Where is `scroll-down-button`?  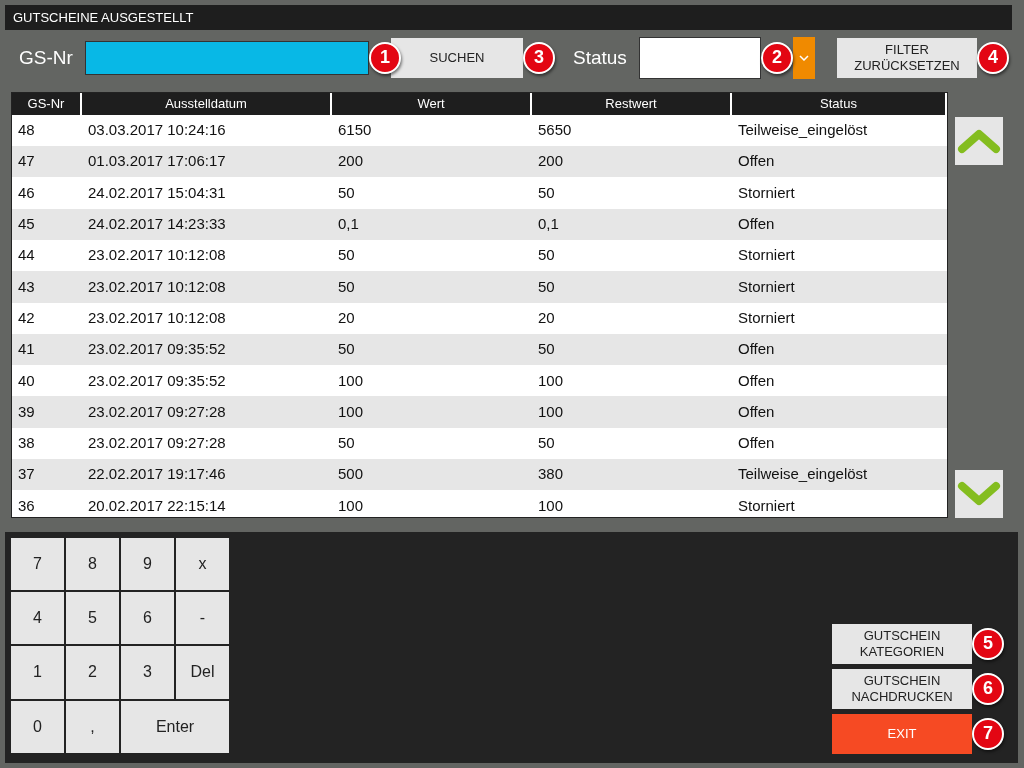 scroll-down-button is located at coordinates (979, 493).